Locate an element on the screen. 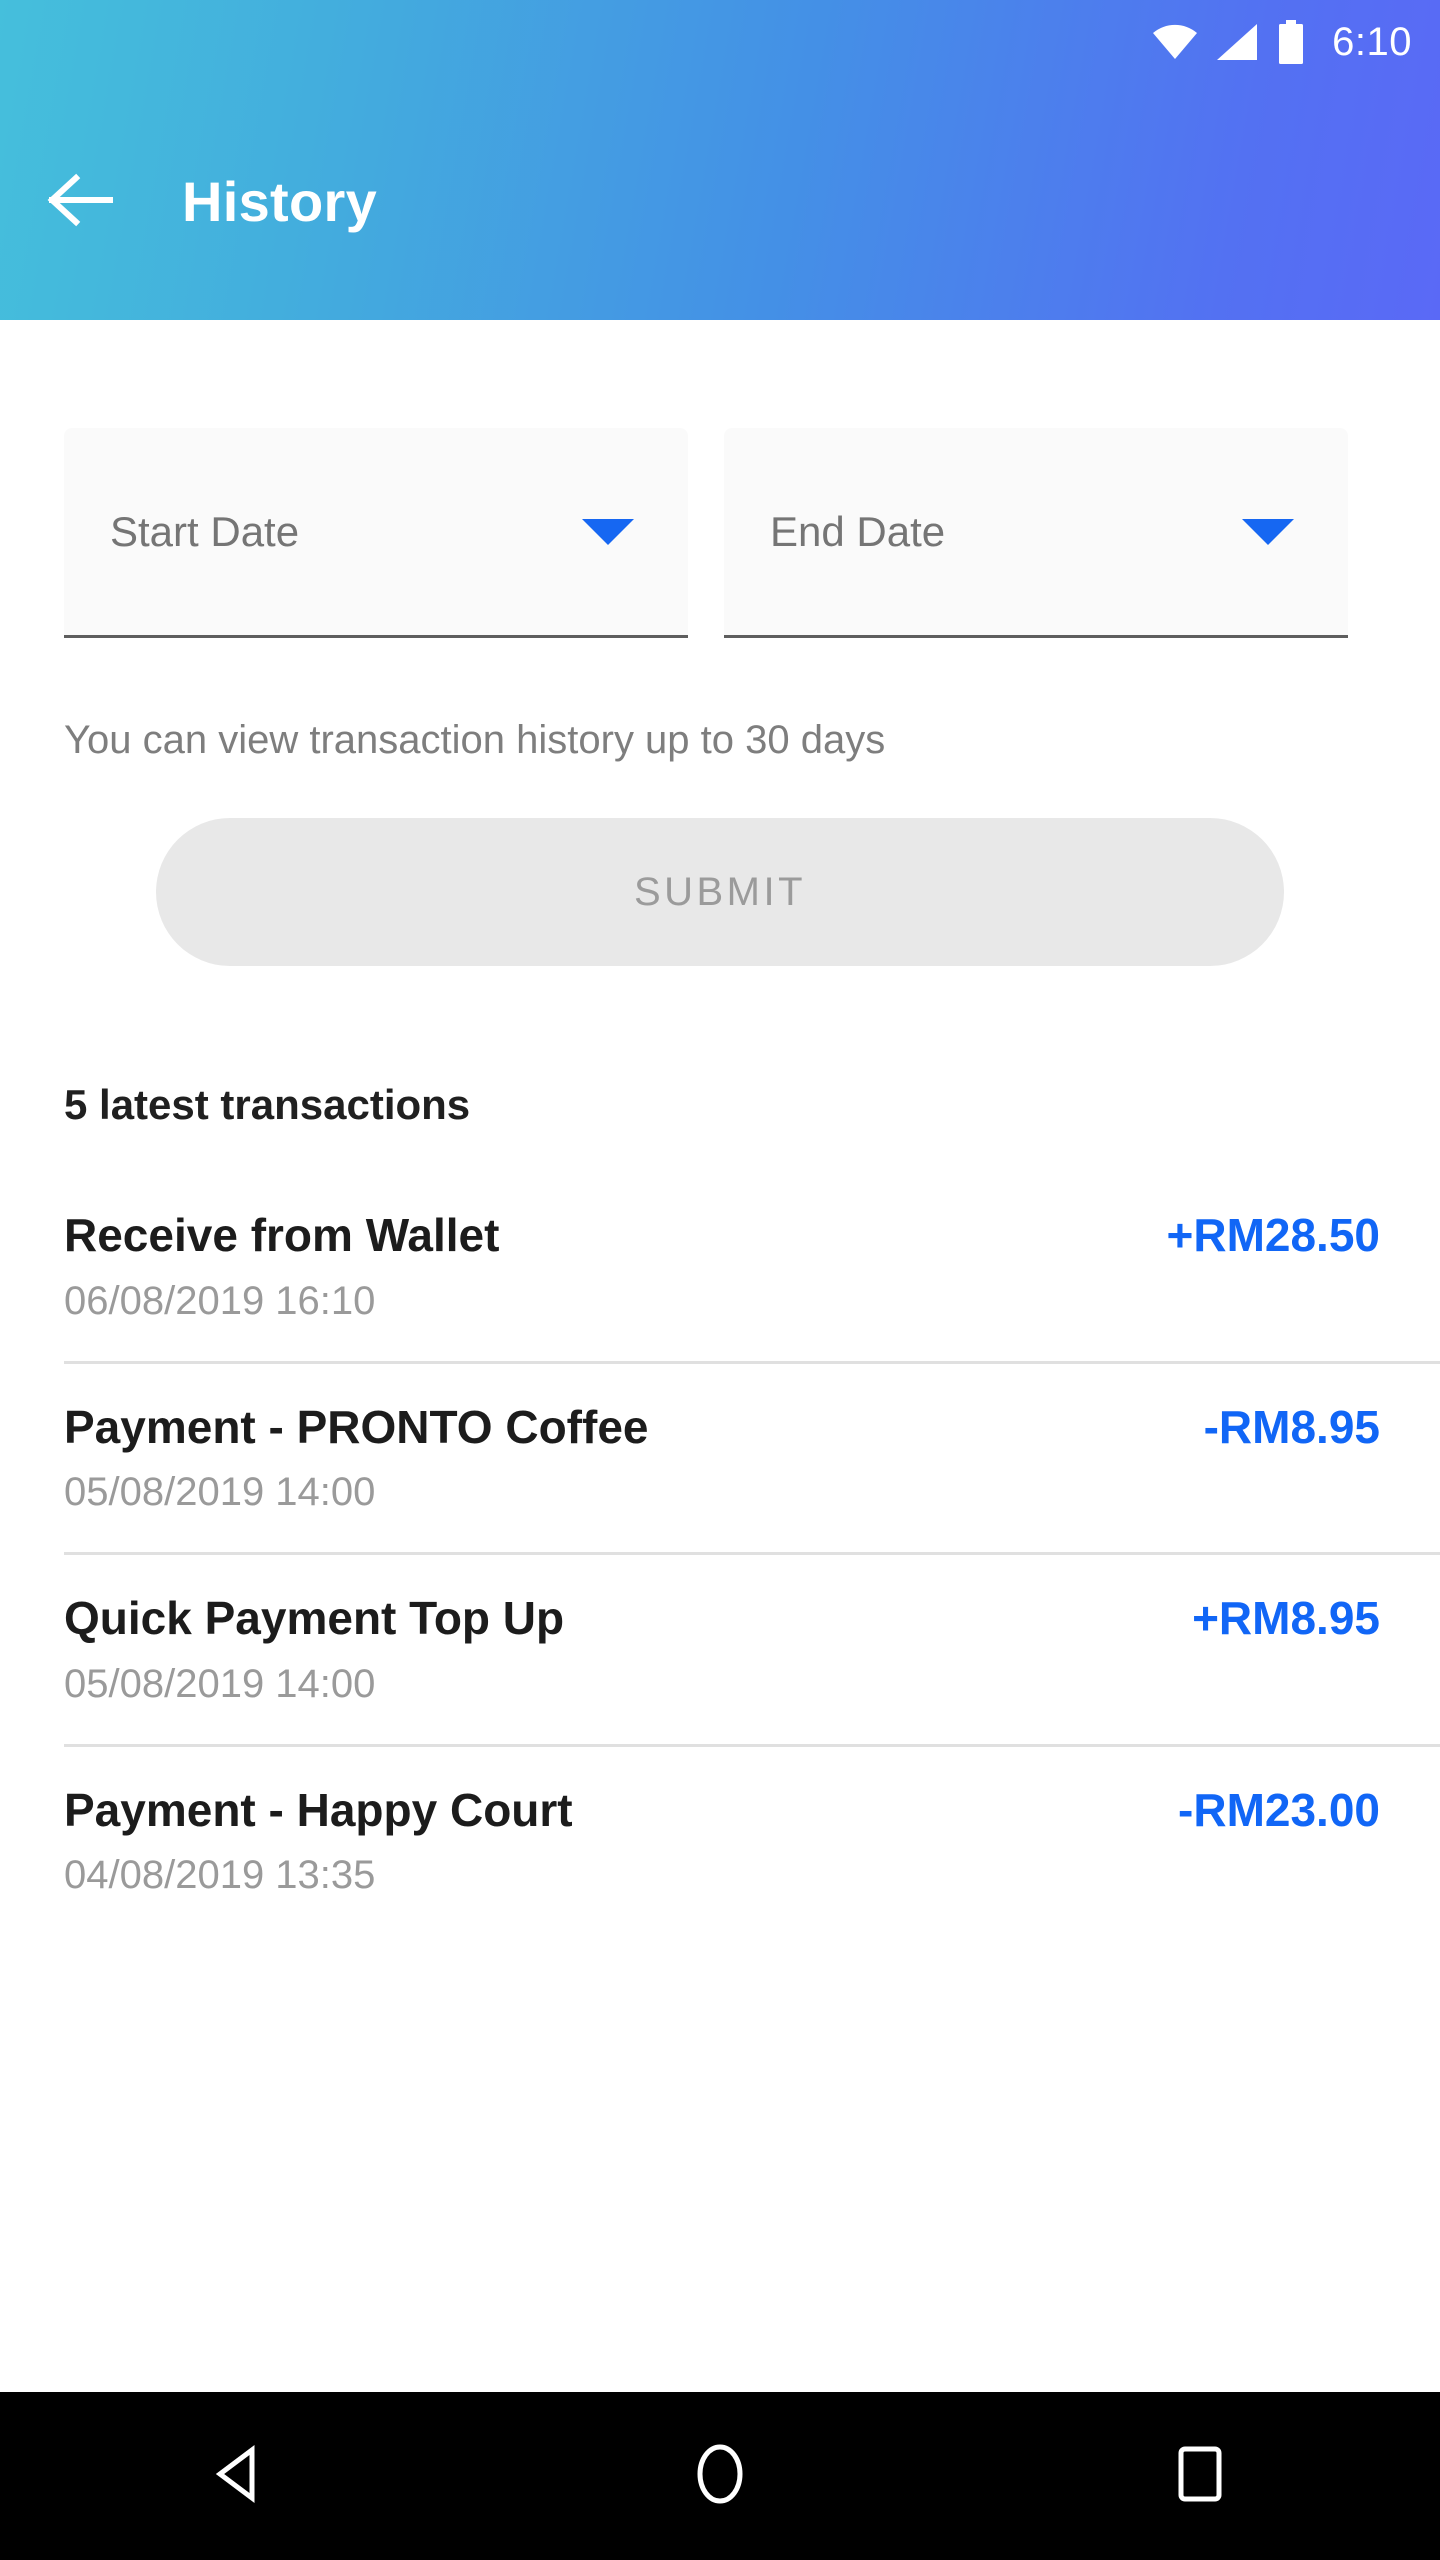  transaction-name: Payment - PRONTO Coffee is located at coordinates (356, 1426).